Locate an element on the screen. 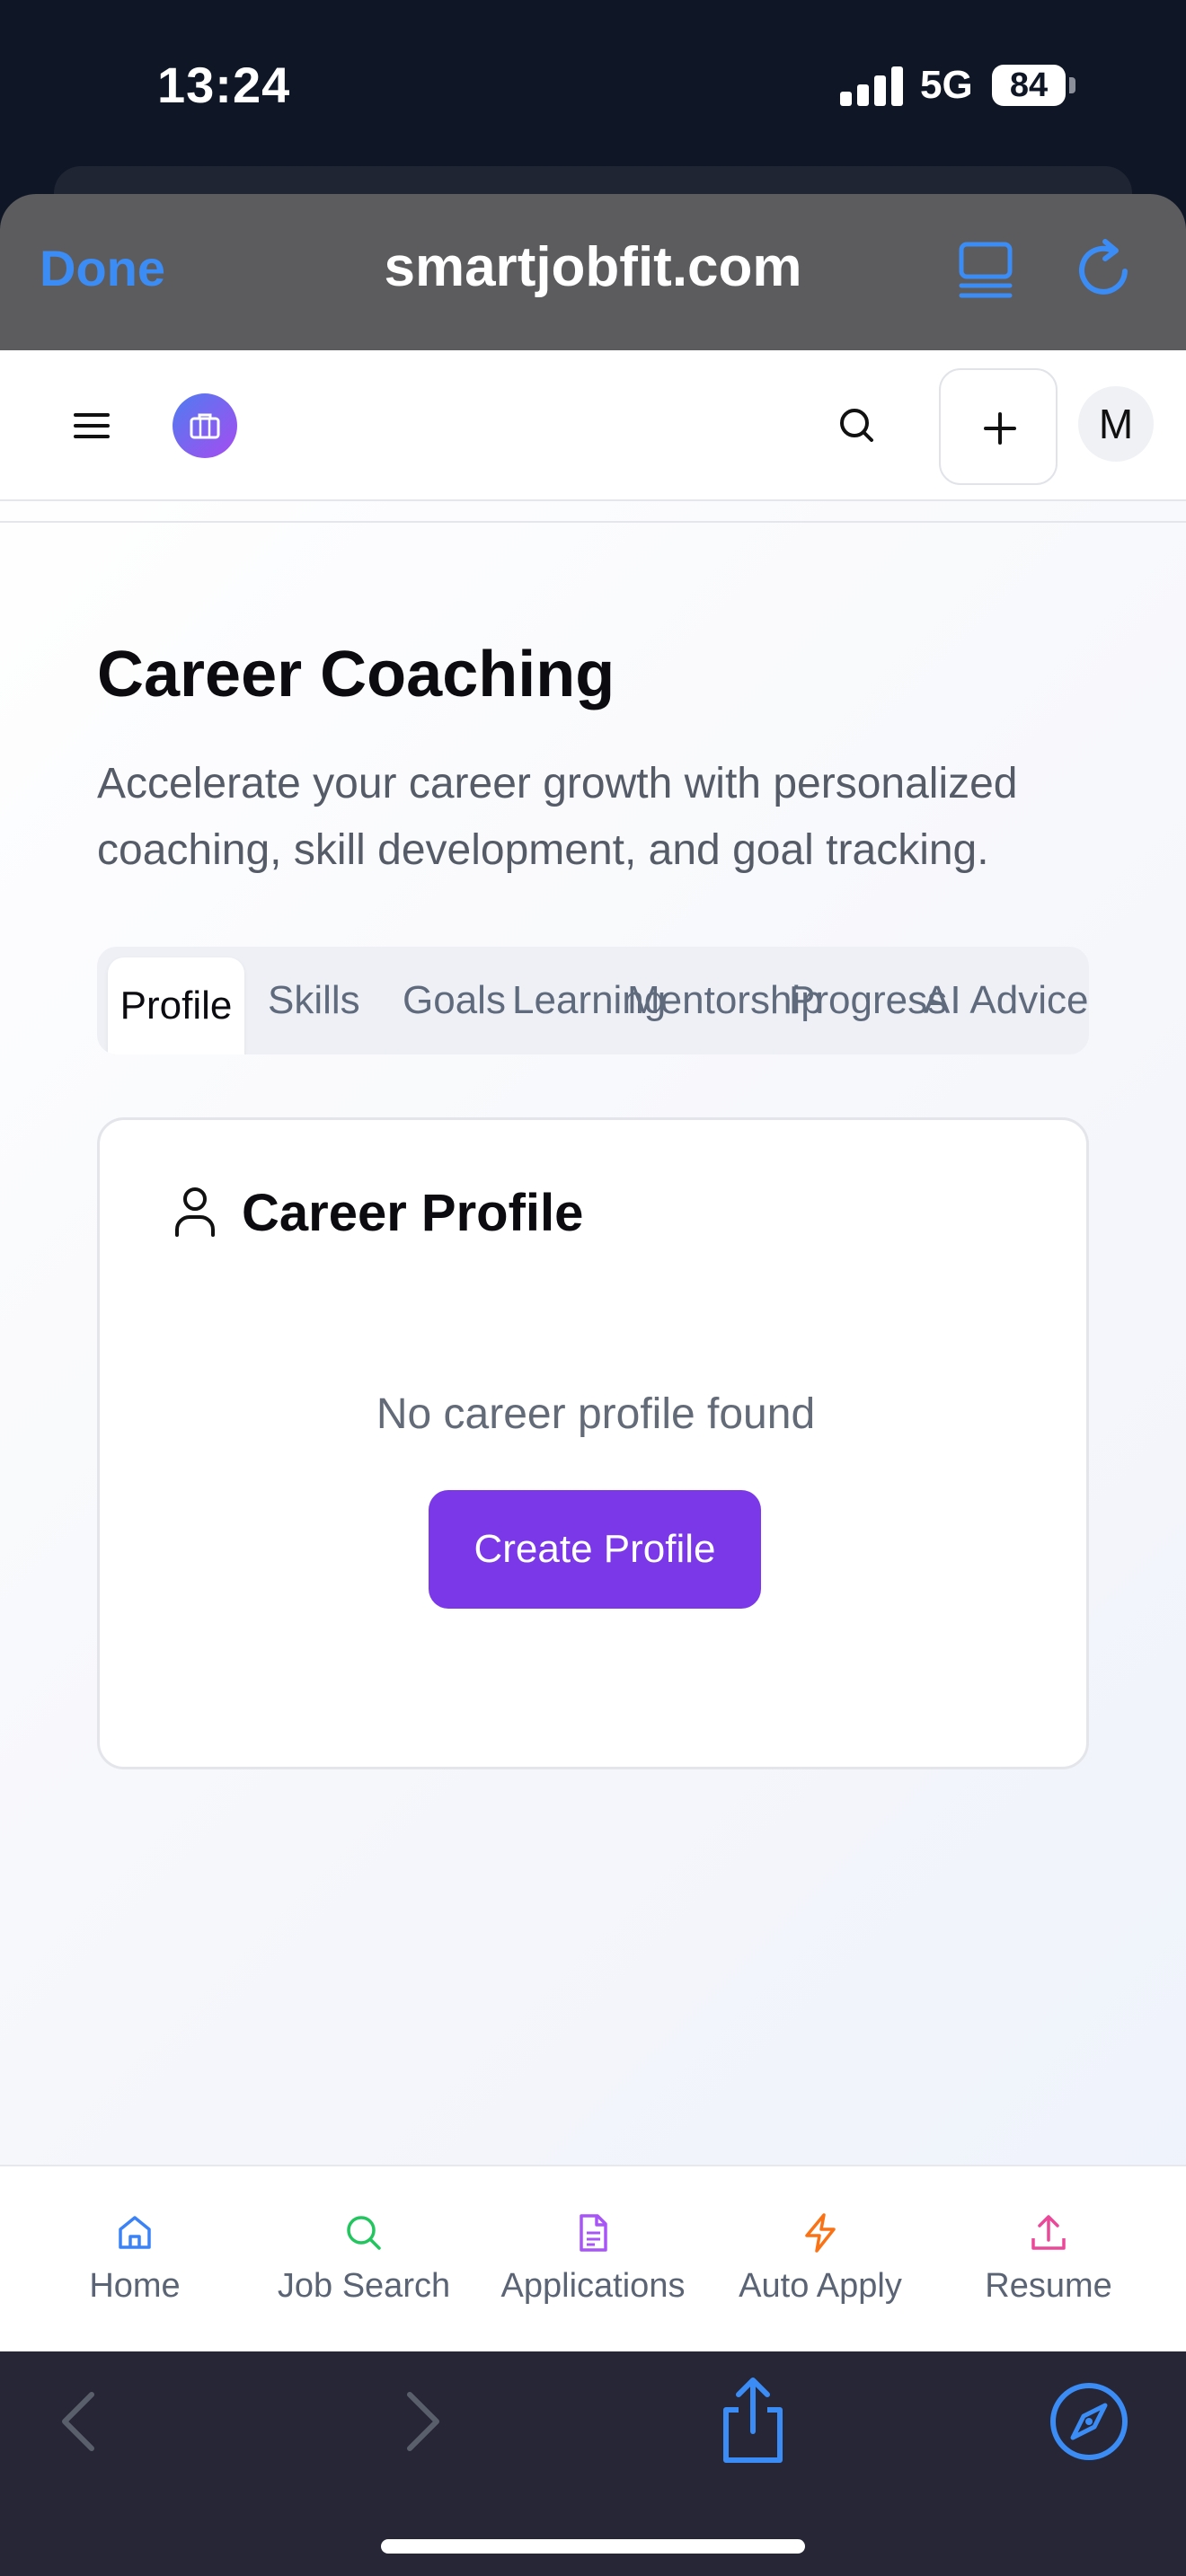 This screenshot has height=2576, width=1186. page-title: Career Coaching is located at coordinates (356, 674).